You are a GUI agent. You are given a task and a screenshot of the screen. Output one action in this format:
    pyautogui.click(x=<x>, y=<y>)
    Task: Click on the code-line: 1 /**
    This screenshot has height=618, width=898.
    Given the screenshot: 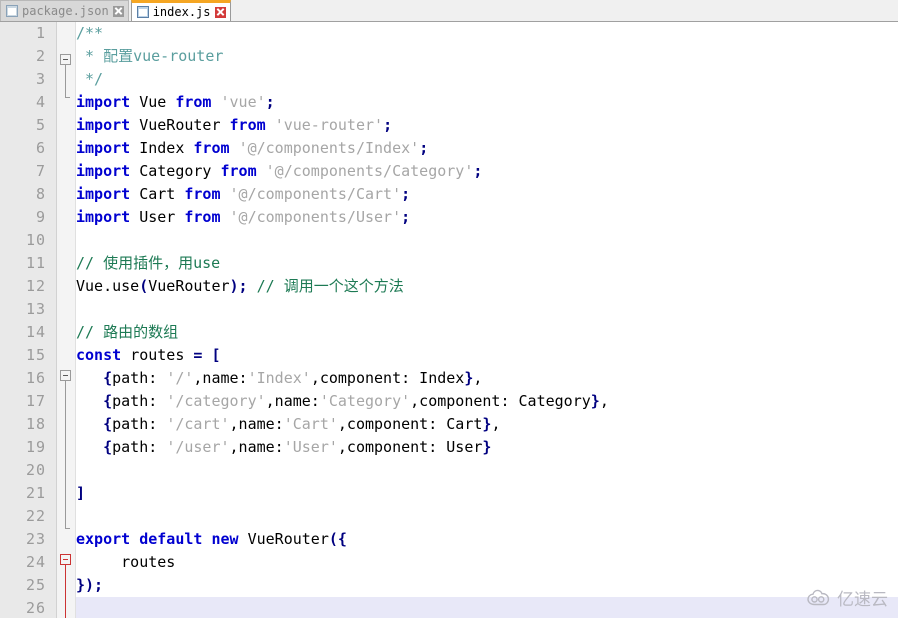 What is the action you would take?
    pyautogui.click(x=449, y=33)
    